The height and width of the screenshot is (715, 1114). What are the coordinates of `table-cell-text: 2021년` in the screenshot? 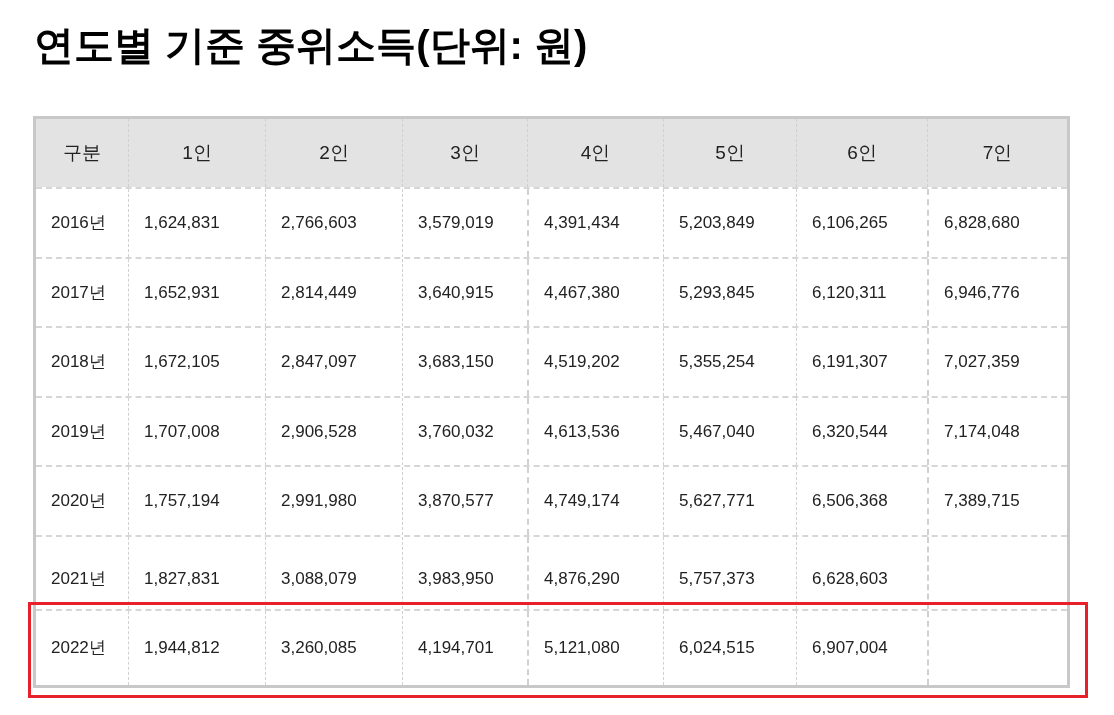 It's located at (78, 578).